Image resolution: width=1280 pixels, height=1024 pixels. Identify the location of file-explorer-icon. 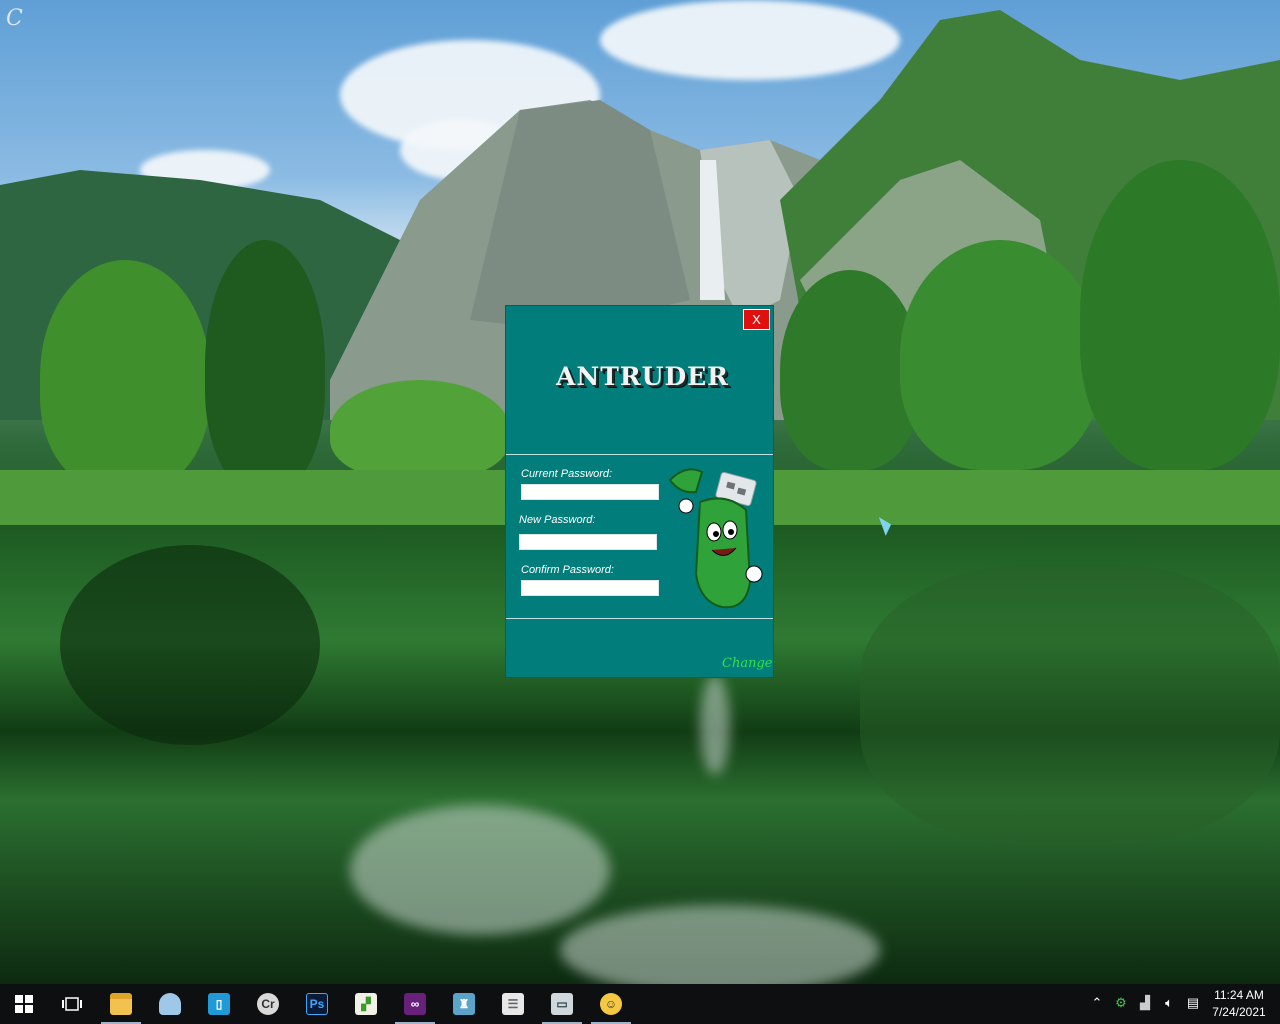
(121, 1004).